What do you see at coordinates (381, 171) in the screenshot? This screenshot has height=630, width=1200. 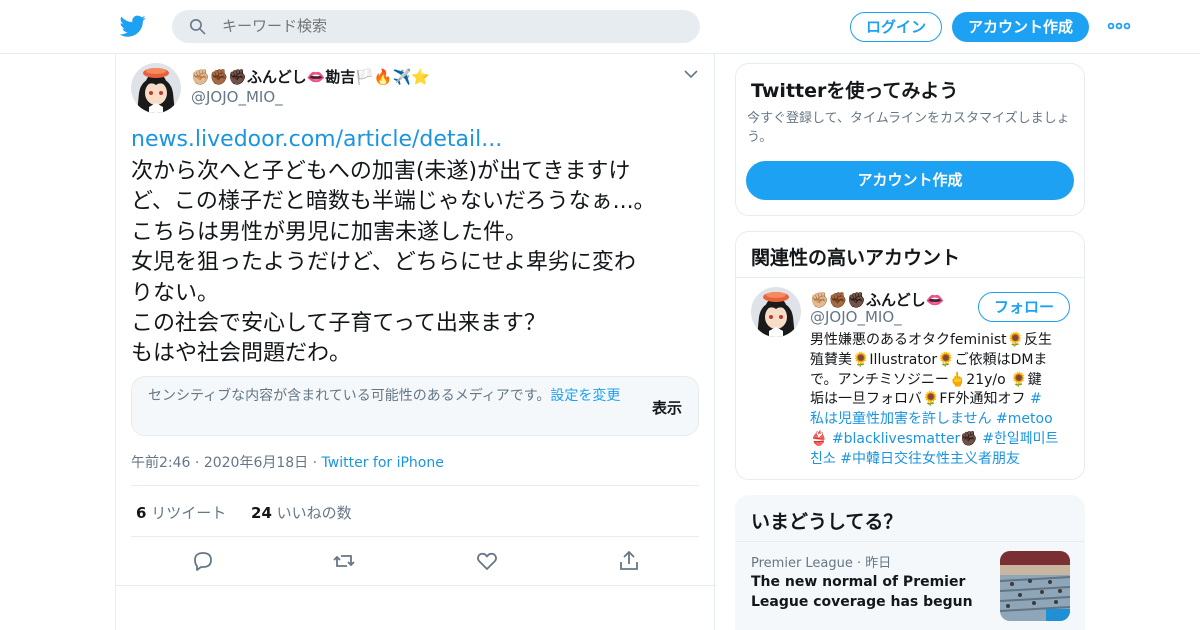 I see `tweet-text-line: 次から次へと子どもへの加害(未遂)が出てきますけ` at bounding box center [381, 171].